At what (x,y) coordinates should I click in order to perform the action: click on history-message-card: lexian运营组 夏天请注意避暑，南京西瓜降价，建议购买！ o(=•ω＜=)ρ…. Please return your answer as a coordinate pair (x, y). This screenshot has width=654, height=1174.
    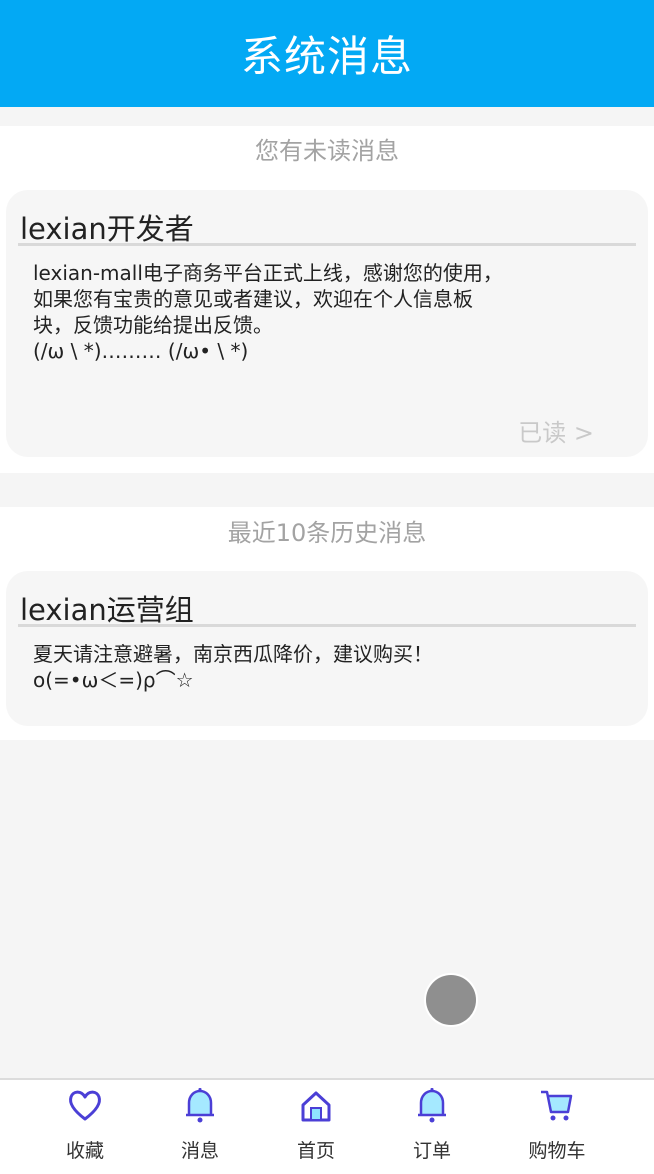
    Looking at the image, I should click on (327, 648).